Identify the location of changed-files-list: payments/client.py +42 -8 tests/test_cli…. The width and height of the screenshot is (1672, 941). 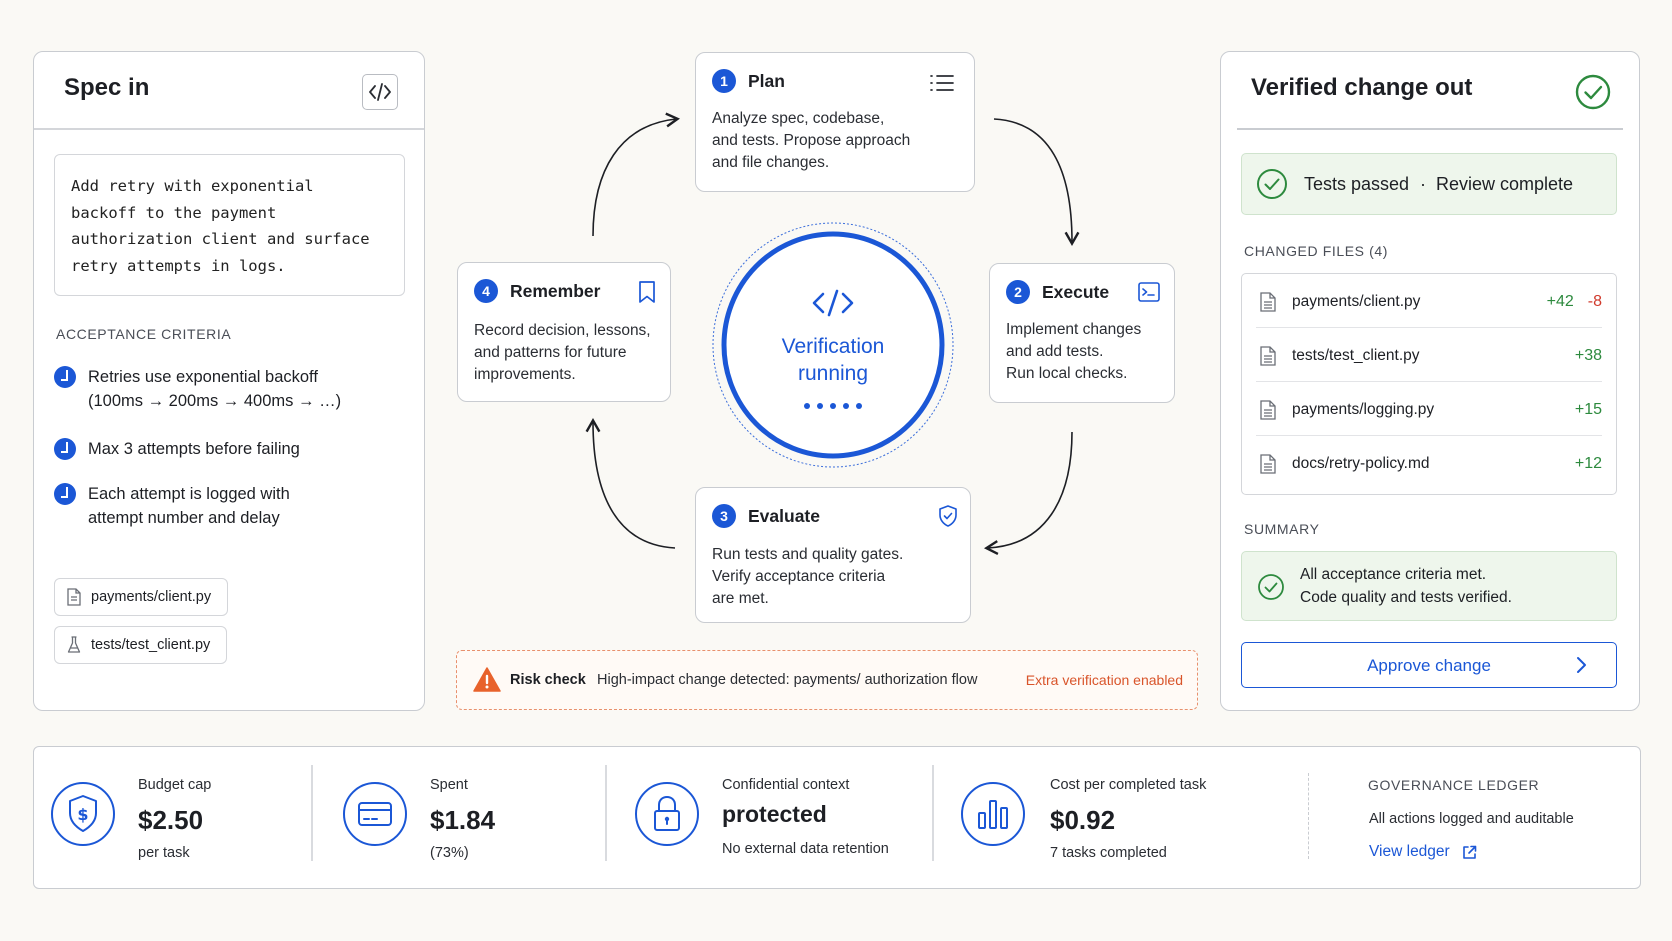
(1429, 384).